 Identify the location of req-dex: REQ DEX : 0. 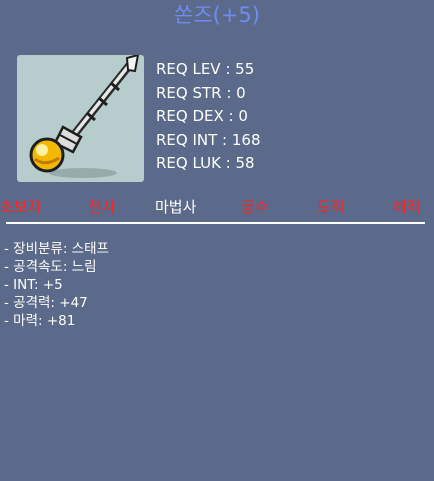
(202, 116).